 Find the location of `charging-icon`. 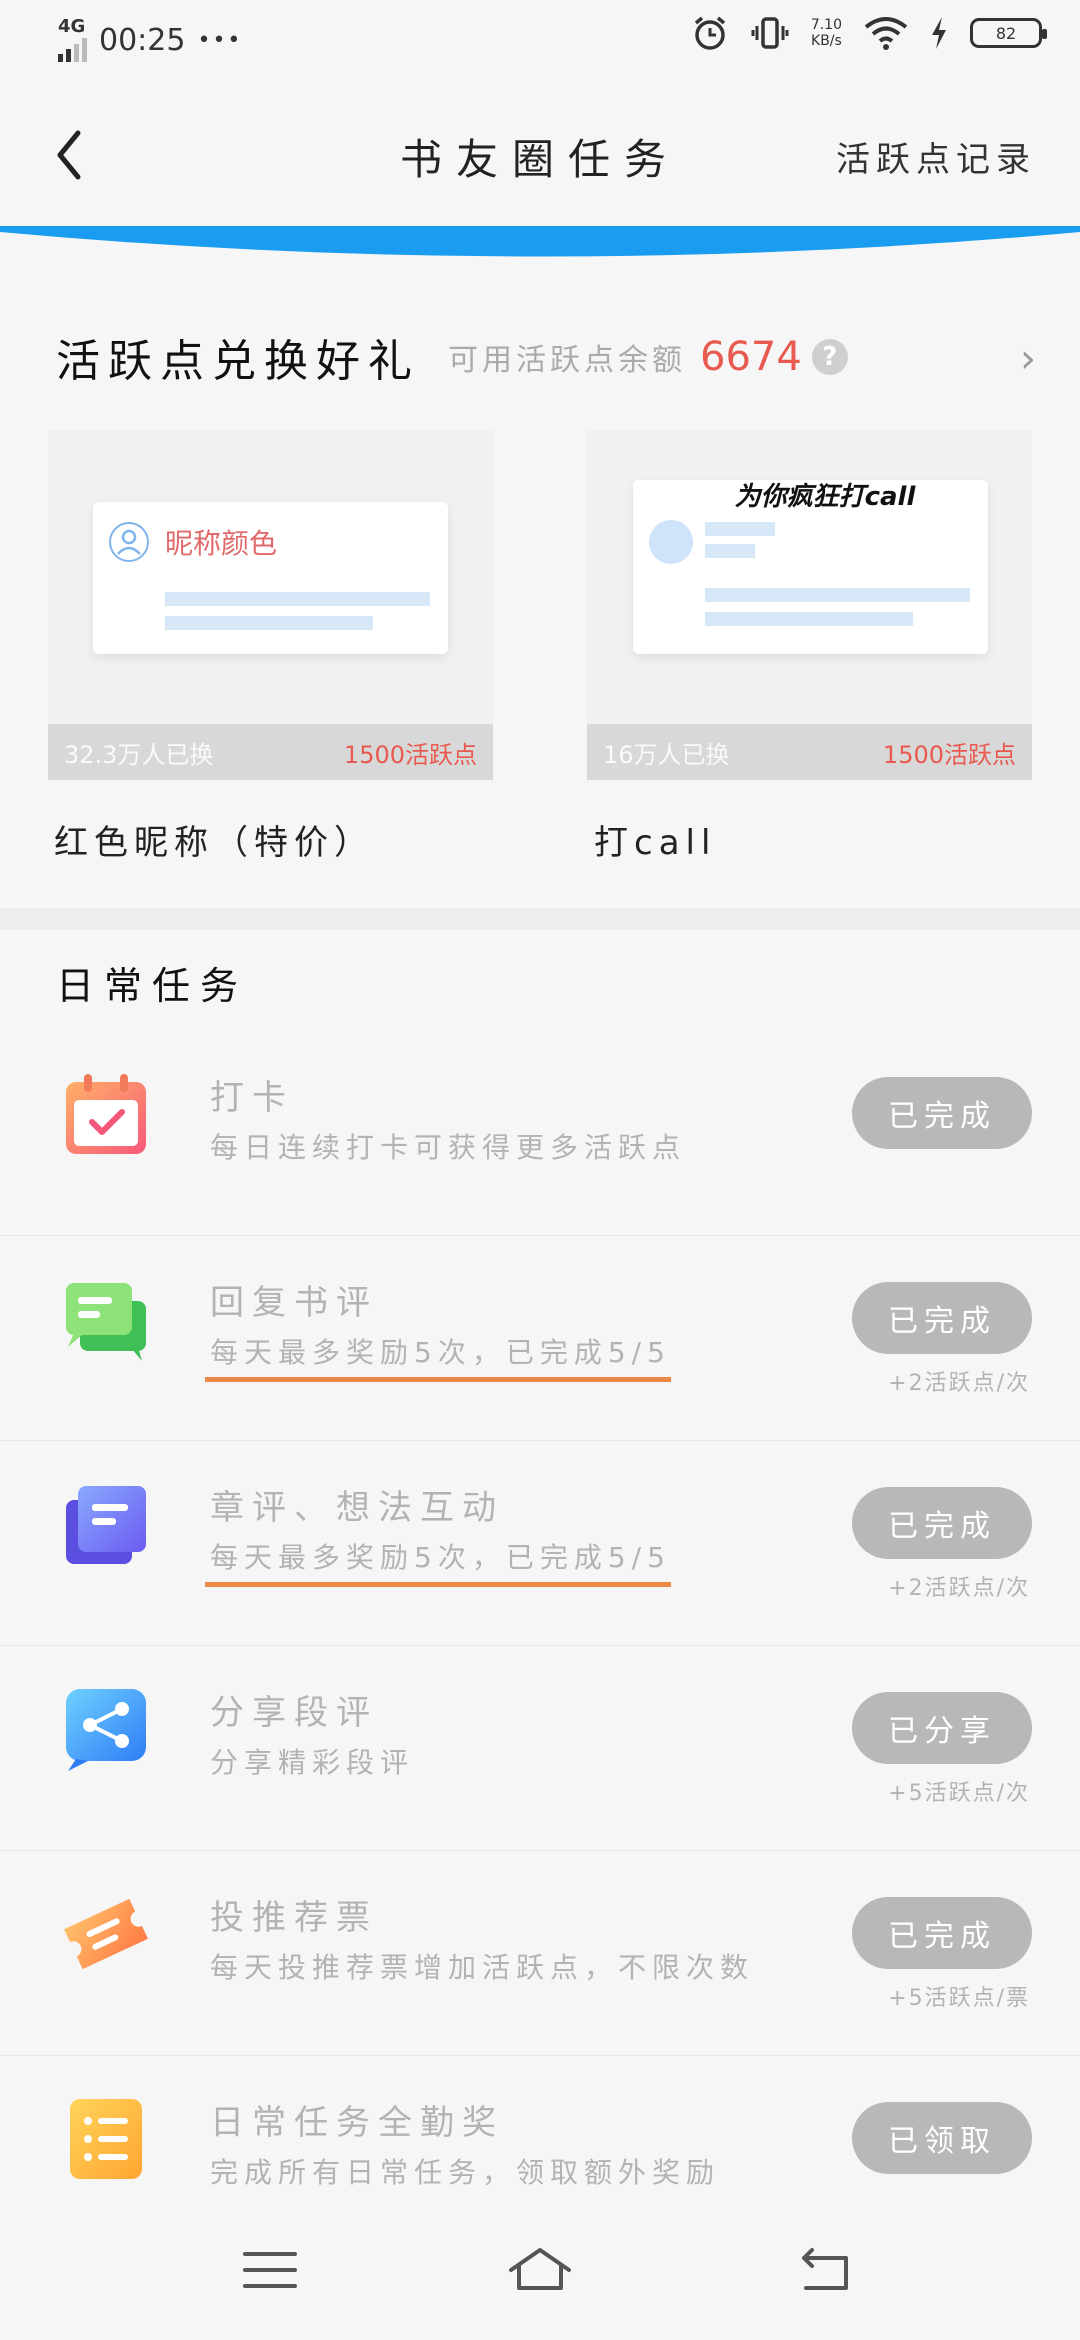

charging-icon is located at coordinates (939, 33).